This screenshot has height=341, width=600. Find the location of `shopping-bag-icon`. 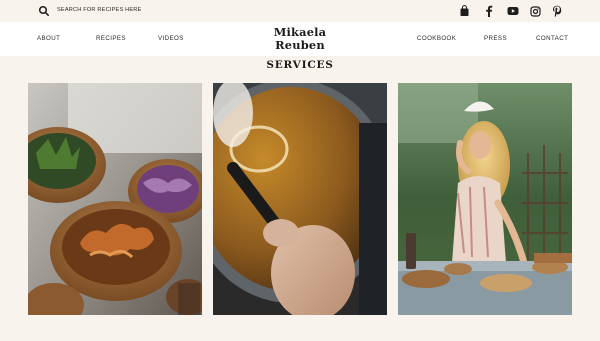

shopping-bag-icon is located at coordinates (464, 11).